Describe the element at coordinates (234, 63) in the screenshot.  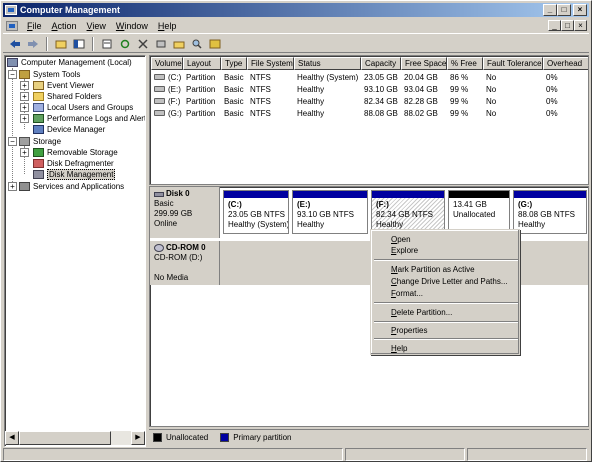
I see `column-header-type: Type` at that location.